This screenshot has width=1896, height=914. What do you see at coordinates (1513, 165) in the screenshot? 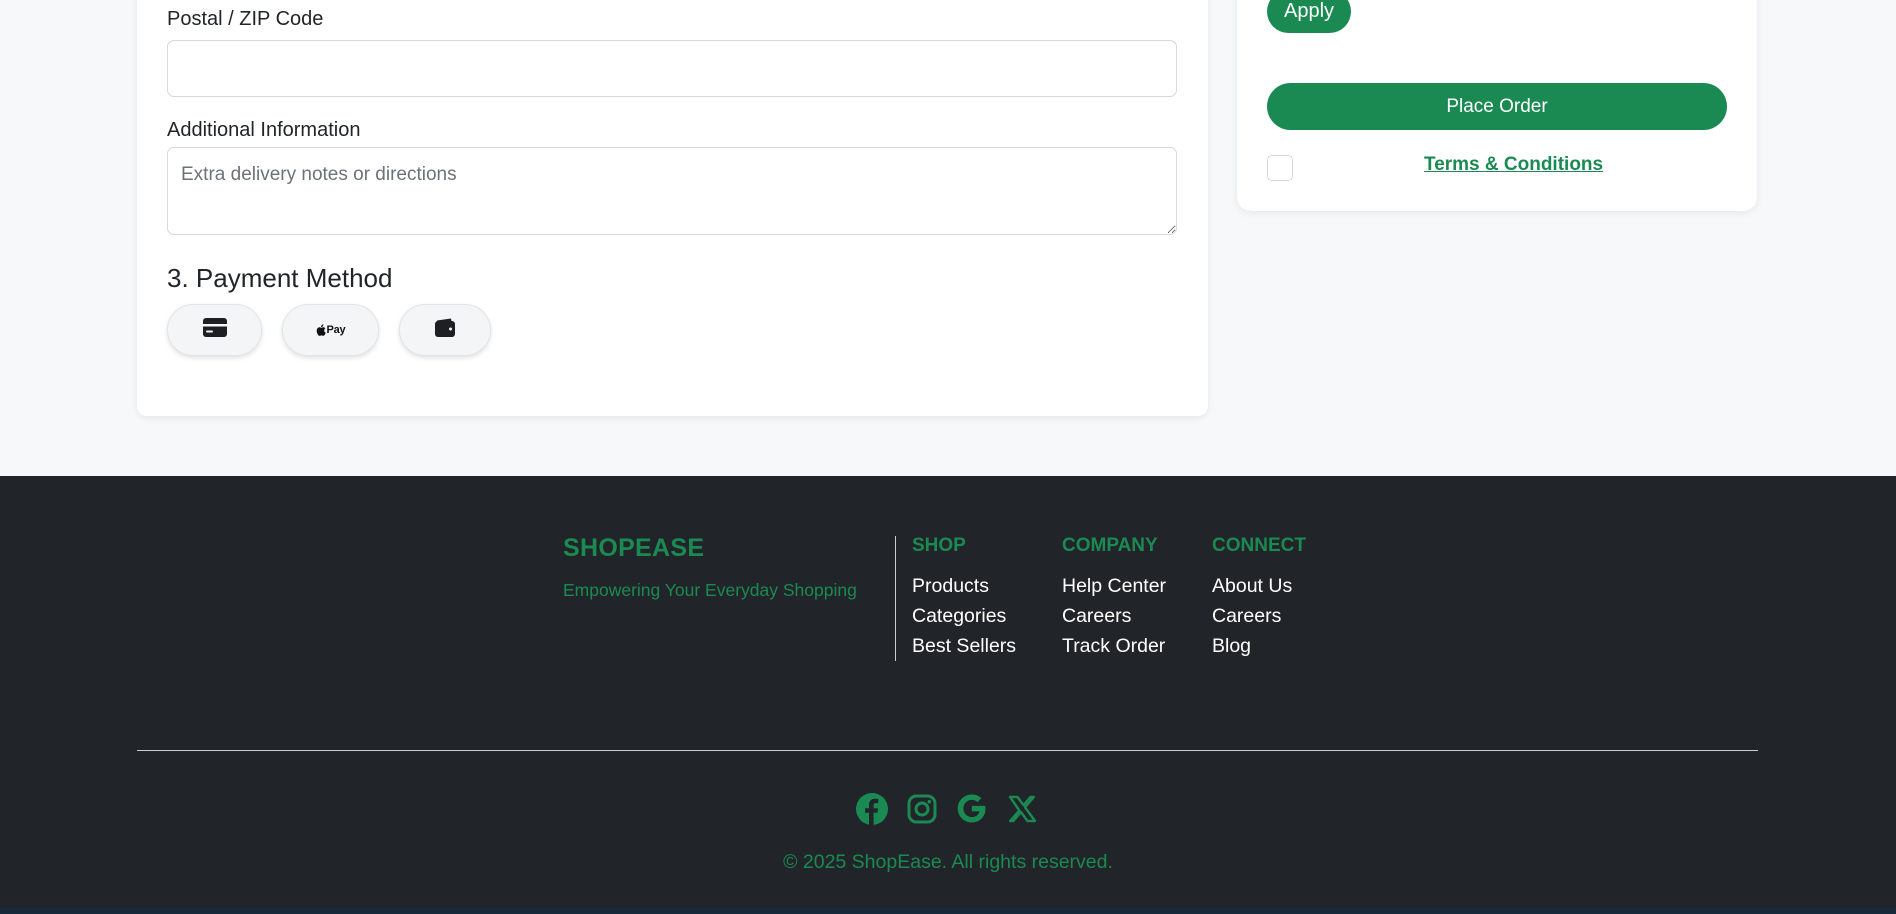
I see `terms-conditions-link: Terms & Conditions` at bounding box center [1513, 165].